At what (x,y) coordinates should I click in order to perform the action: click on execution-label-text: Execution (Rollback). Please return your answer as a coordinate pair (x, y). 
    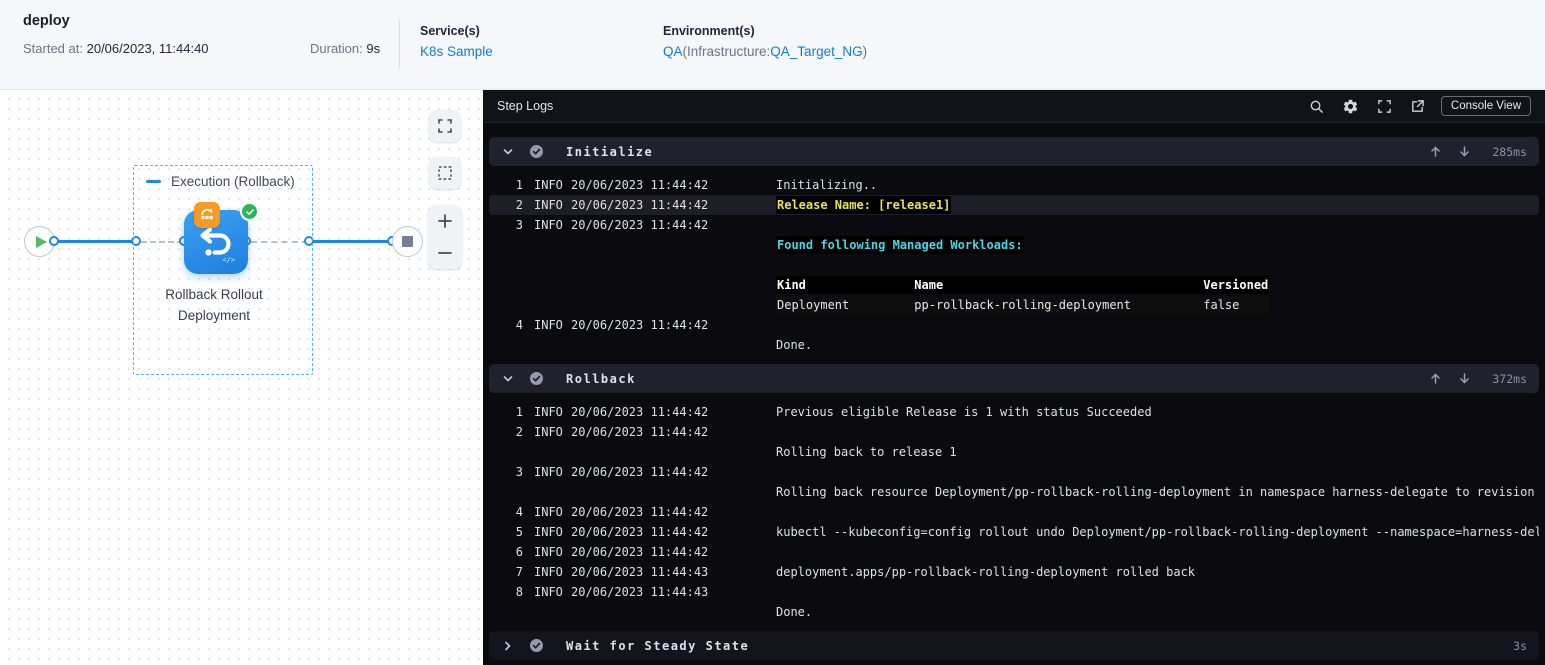
    Looking at the image, I should click on (233, 181).